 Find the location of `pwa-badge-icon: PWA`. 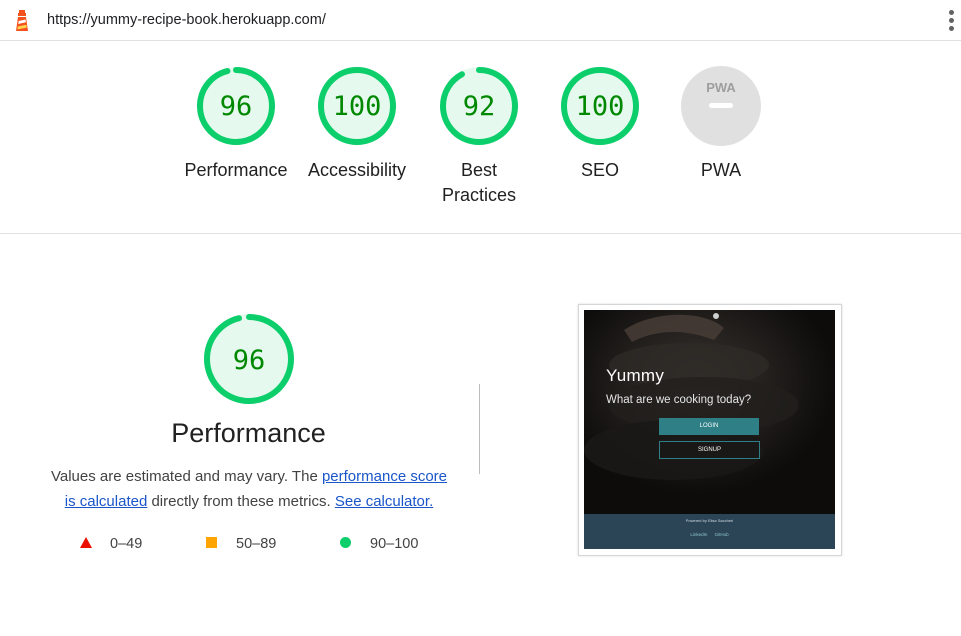

pwa-badge-icon: PWA is located at coordinates (721, 106).